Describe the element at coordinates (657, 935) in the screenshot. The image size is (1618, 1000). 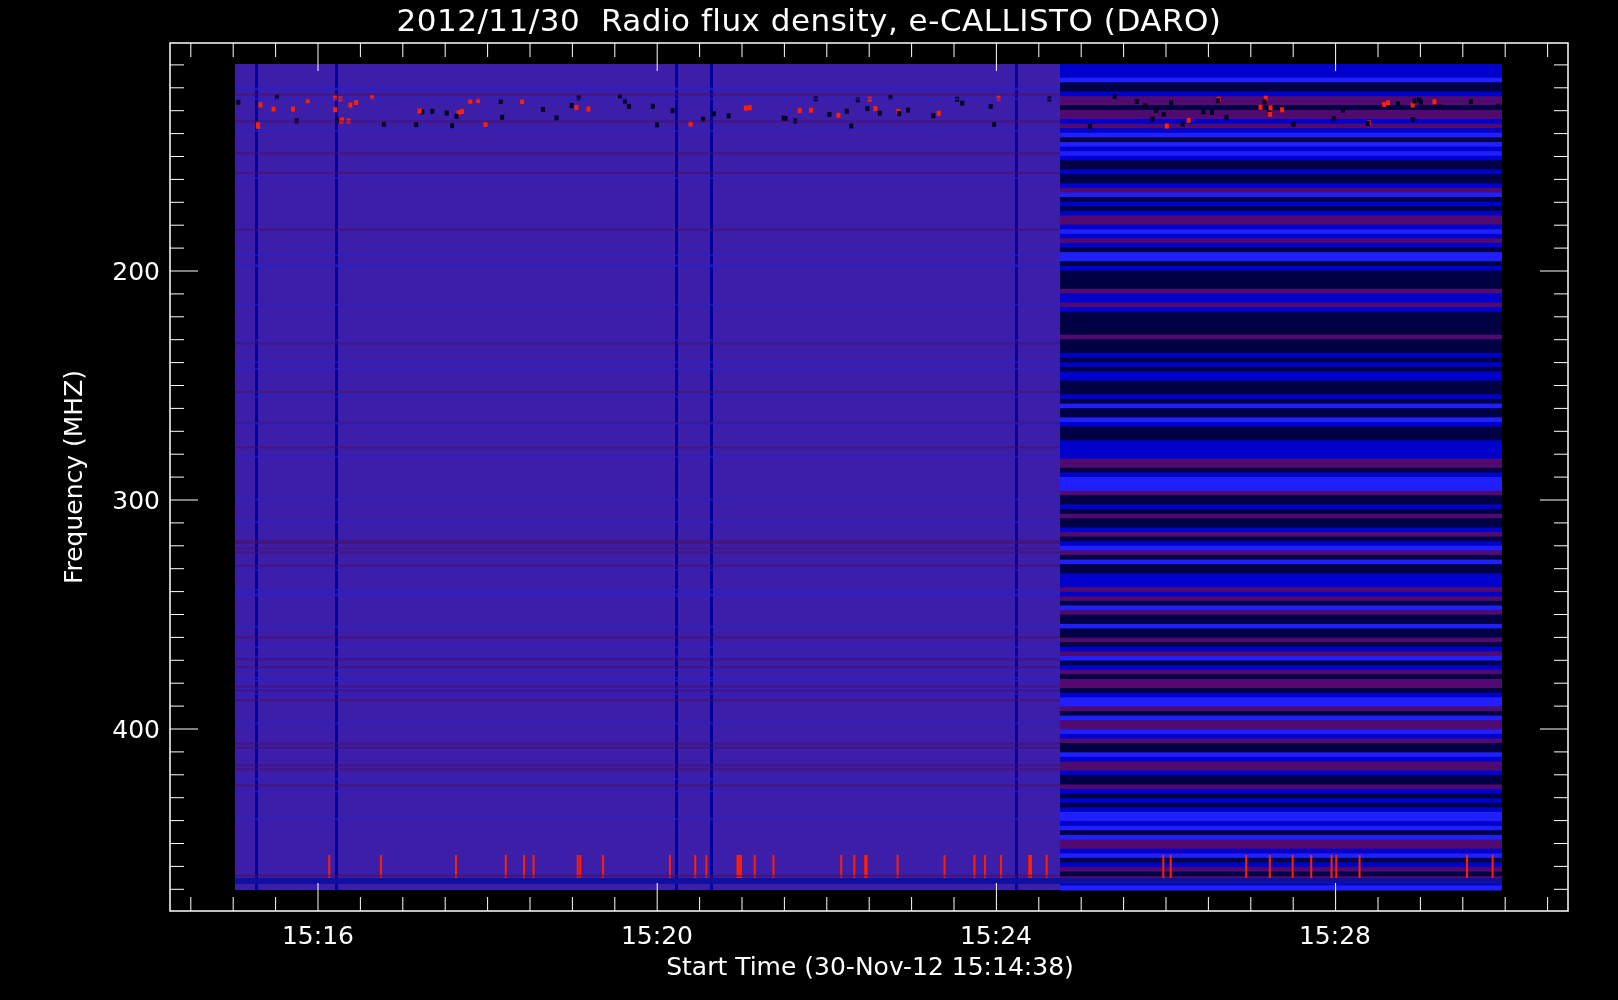
I see `x-tick-label: 15:20` at that location.